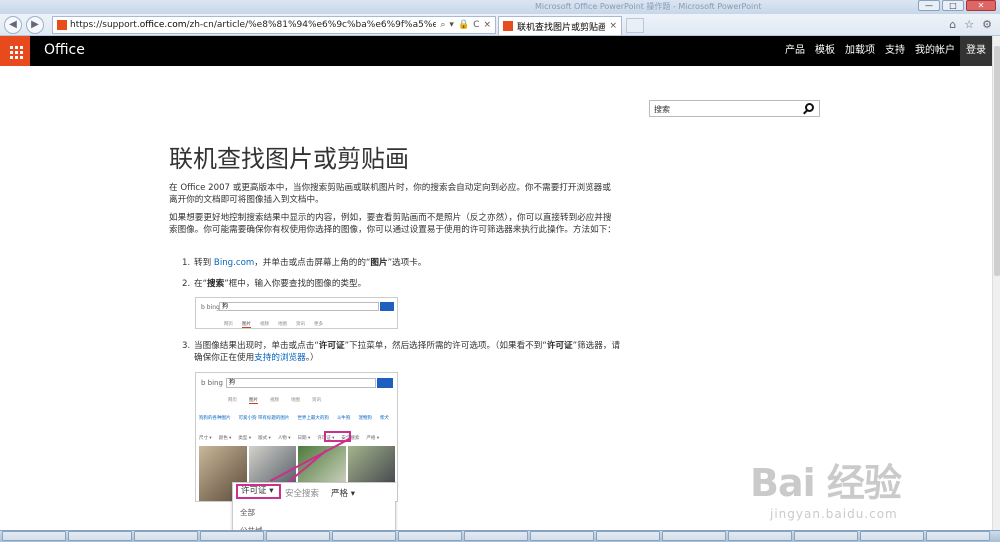  I want to click on lock-icon: 🔒, so click(463, 25).